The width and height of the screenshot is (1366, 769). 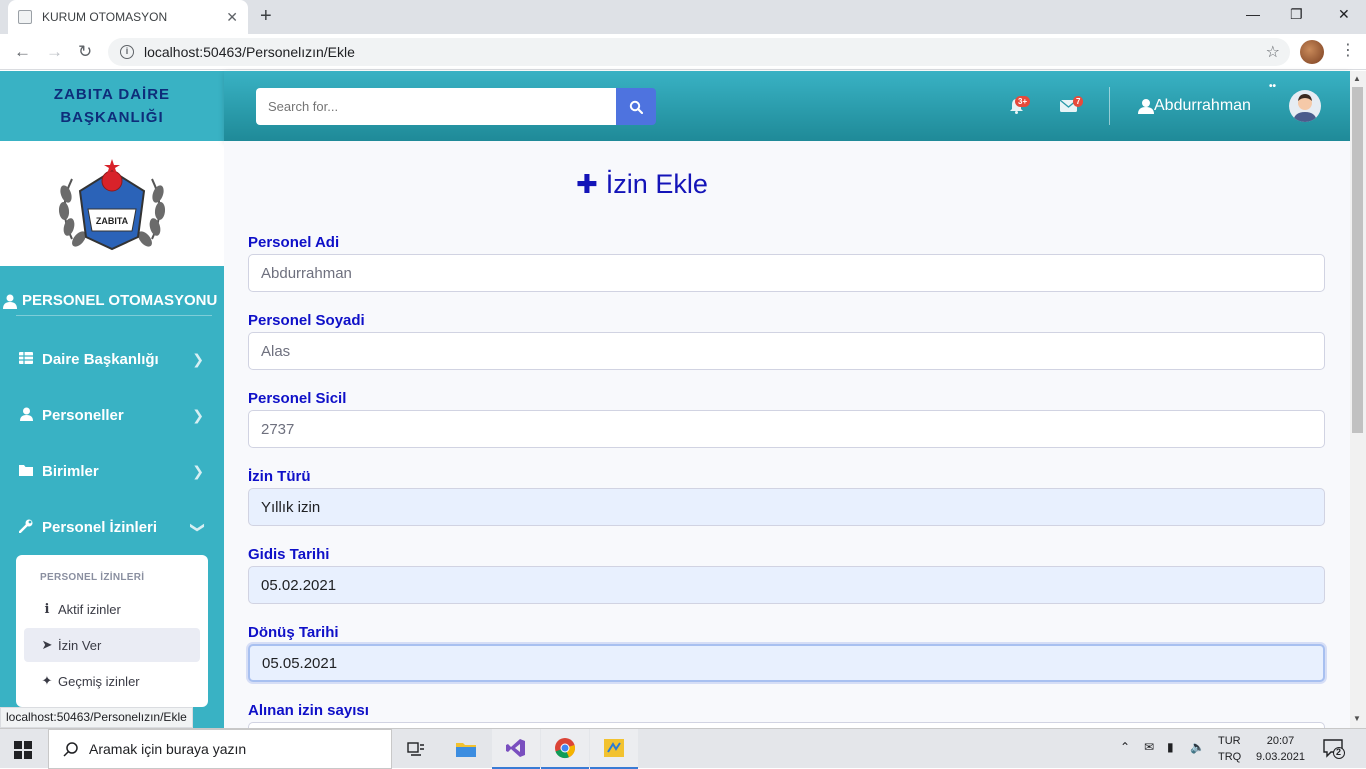 What do you see at coordinates (1334, 751) in the screenshot?
I see `notification-center-button: 2` at bounding box center [1334, 751].